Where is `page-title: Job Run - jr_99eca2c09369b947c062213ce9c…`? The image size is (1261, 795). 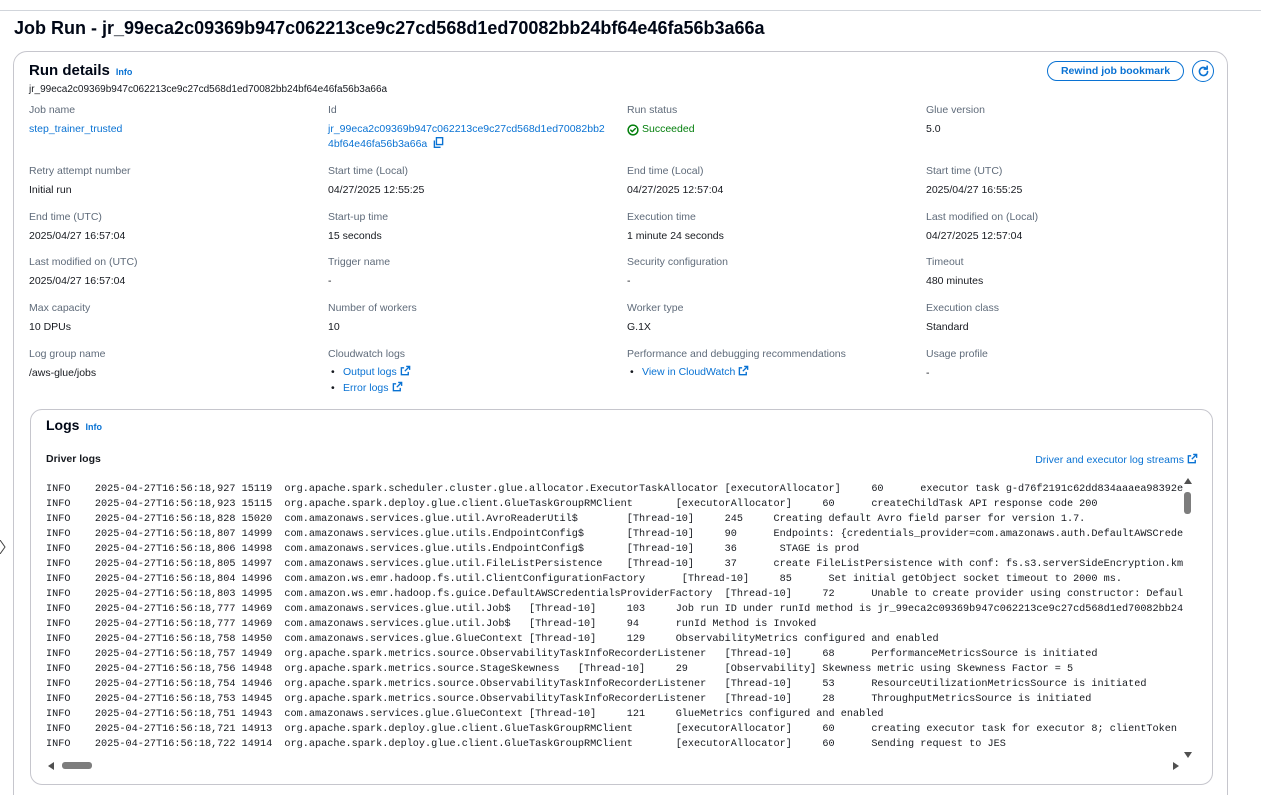
page-title: Job Run - jr_99eca2c09369b947c062213ce9c… is located at coordinates (389, 28).